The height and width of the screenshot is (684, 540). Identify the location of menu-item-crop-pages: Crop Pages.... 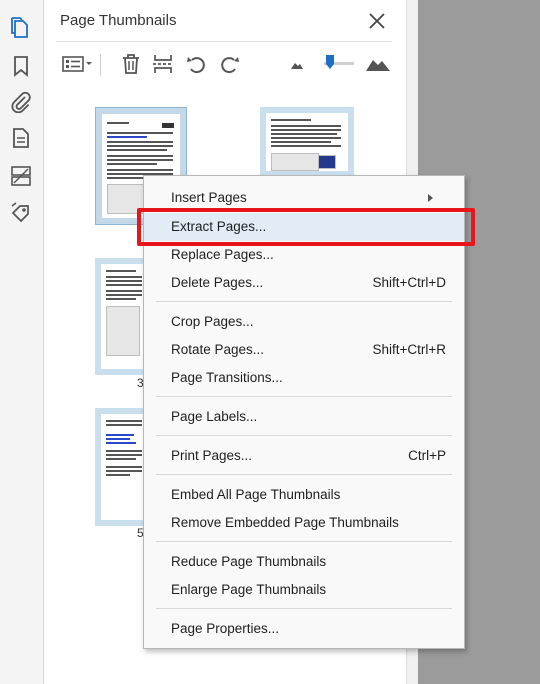
(304, 322).